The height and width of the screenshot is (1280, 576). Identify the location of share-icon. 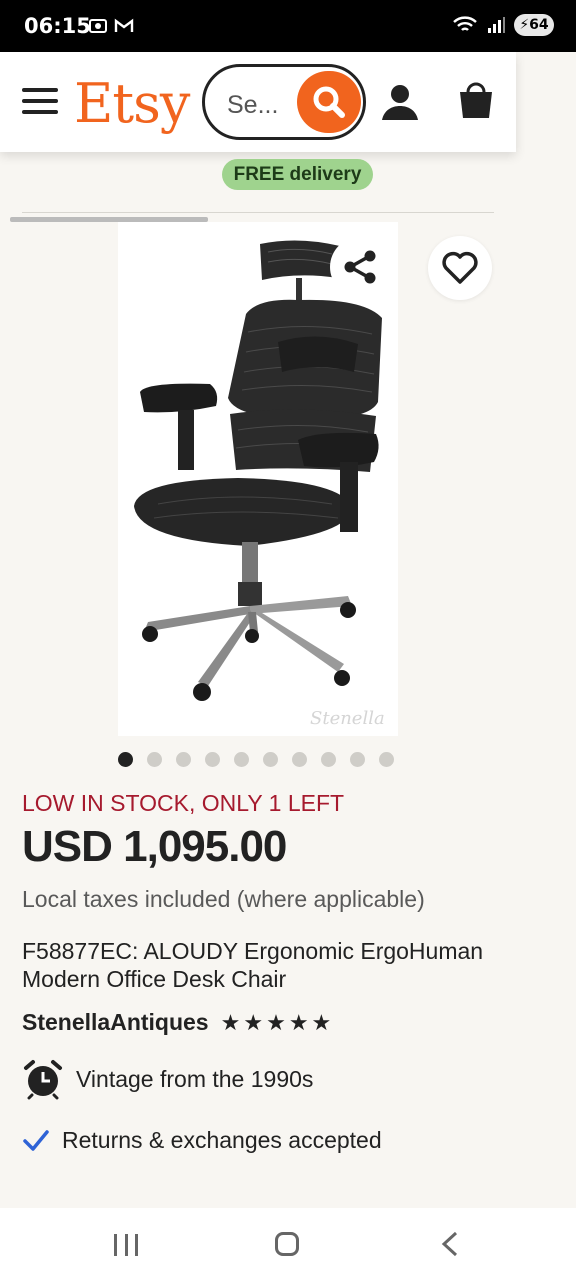
(360, 267).